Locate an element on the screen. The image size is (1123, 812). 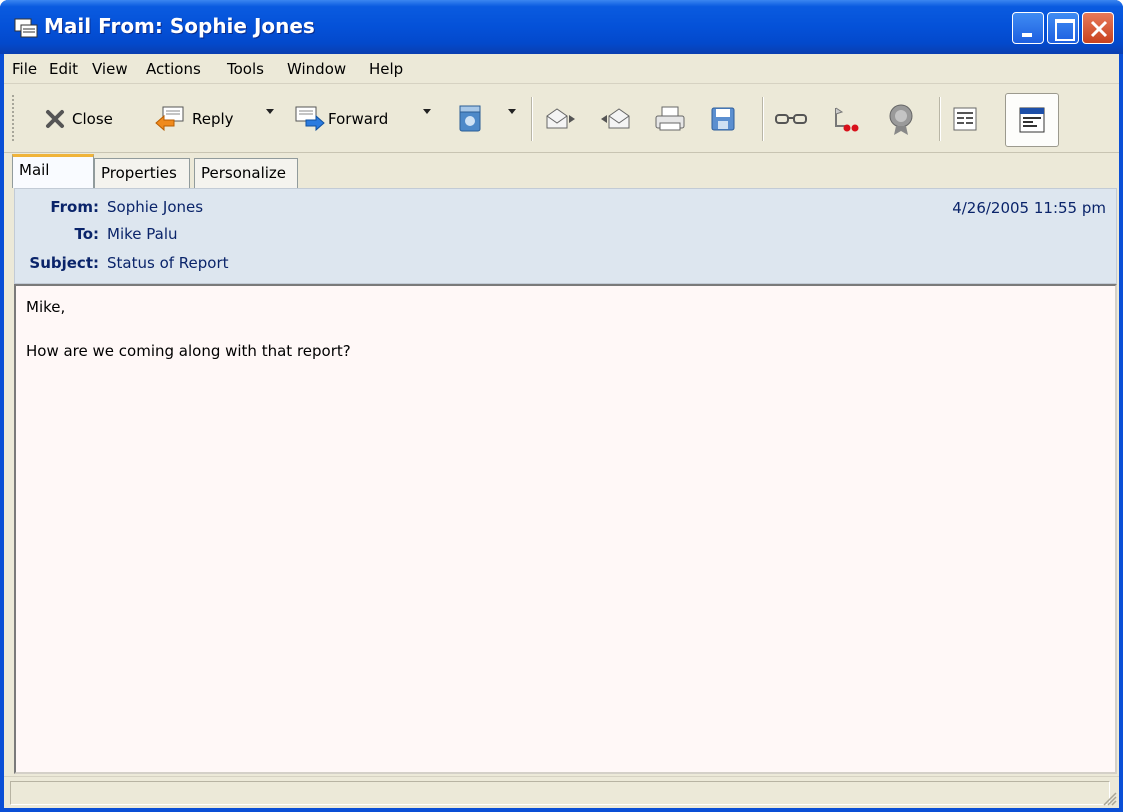
to-row: To: Mike Palu is located at coordinates (365, 235).